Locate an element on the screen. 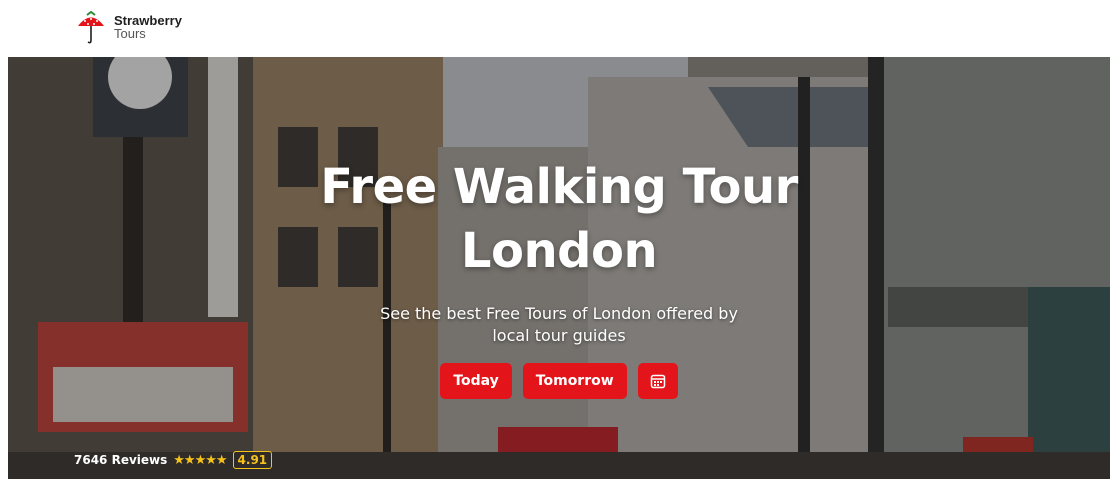  top-bar: Strawberry Tours is located at coordinates (555, 28).